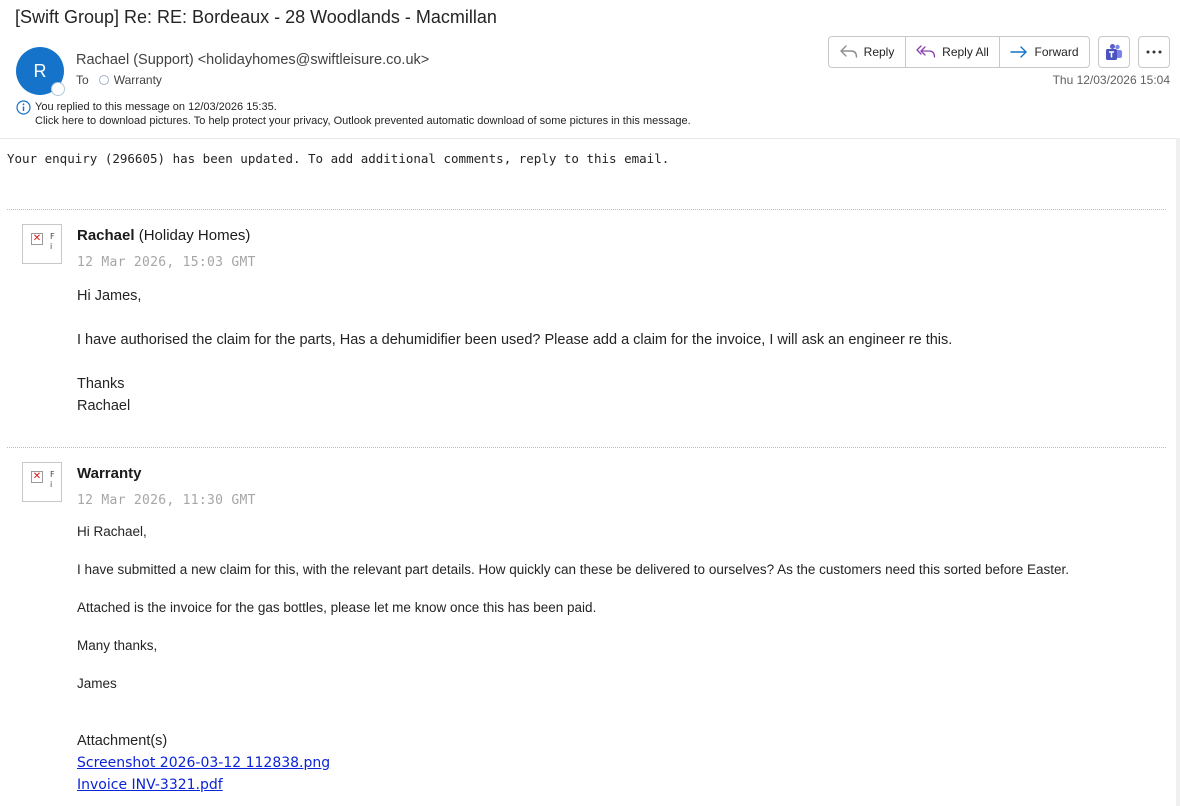 The image size is (1180, 806). I want to click on forward-label: Forward, so click(1056, 52).